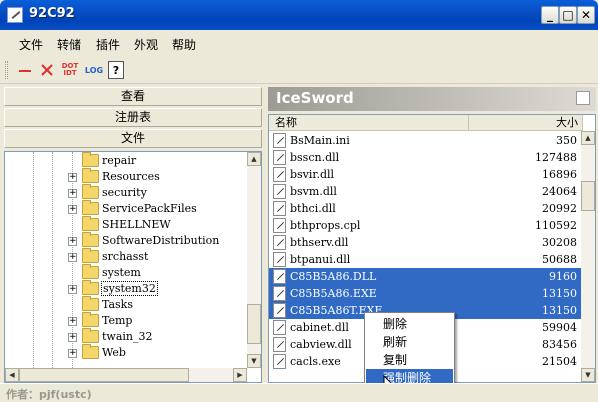  I want to click on tree-item-label: ServicePackFiles, so click(149, 208).